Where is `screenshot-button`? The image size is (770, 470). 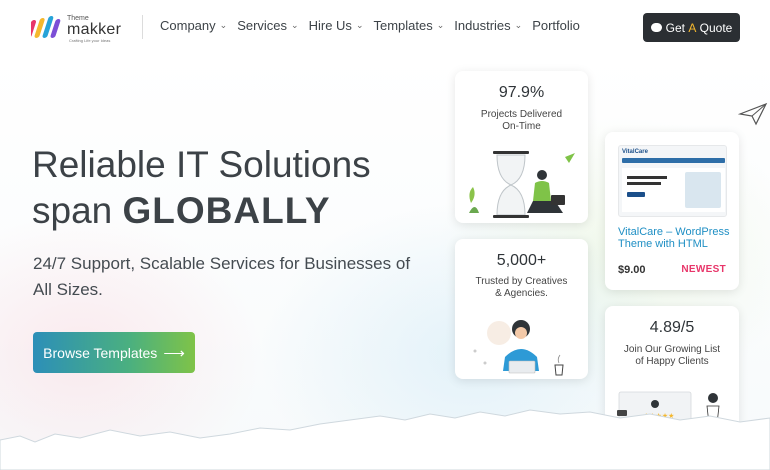
screenshot-button is located at coordinates (636, 194).